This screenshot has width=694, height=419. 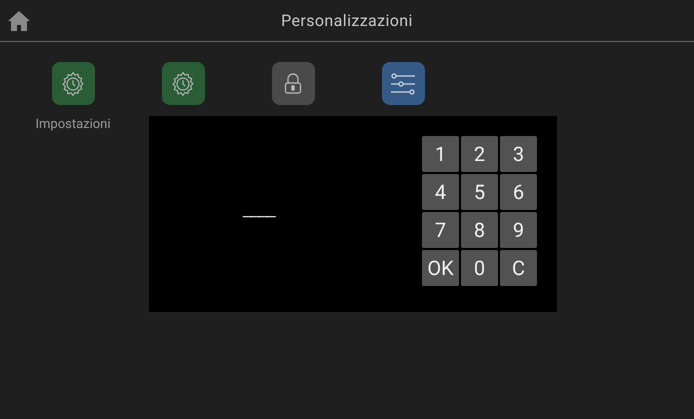 What do you see at coordinates (479, 230) in the screenshot?
I see `keypad-key: 8` at bounding box center [479, 230].